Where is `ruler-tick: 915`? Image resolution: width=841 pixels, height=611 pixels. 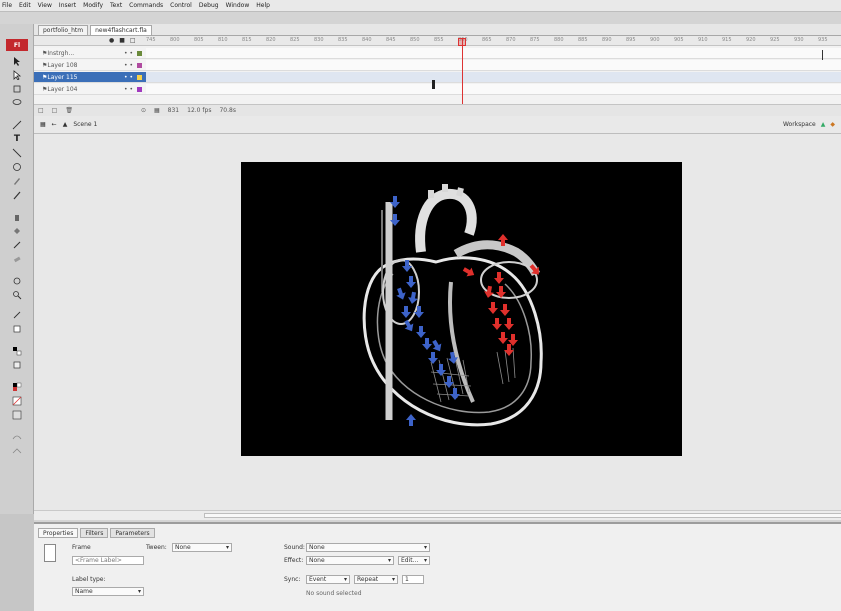
ruler-tick: 915 is located at coordinates (727, 40).